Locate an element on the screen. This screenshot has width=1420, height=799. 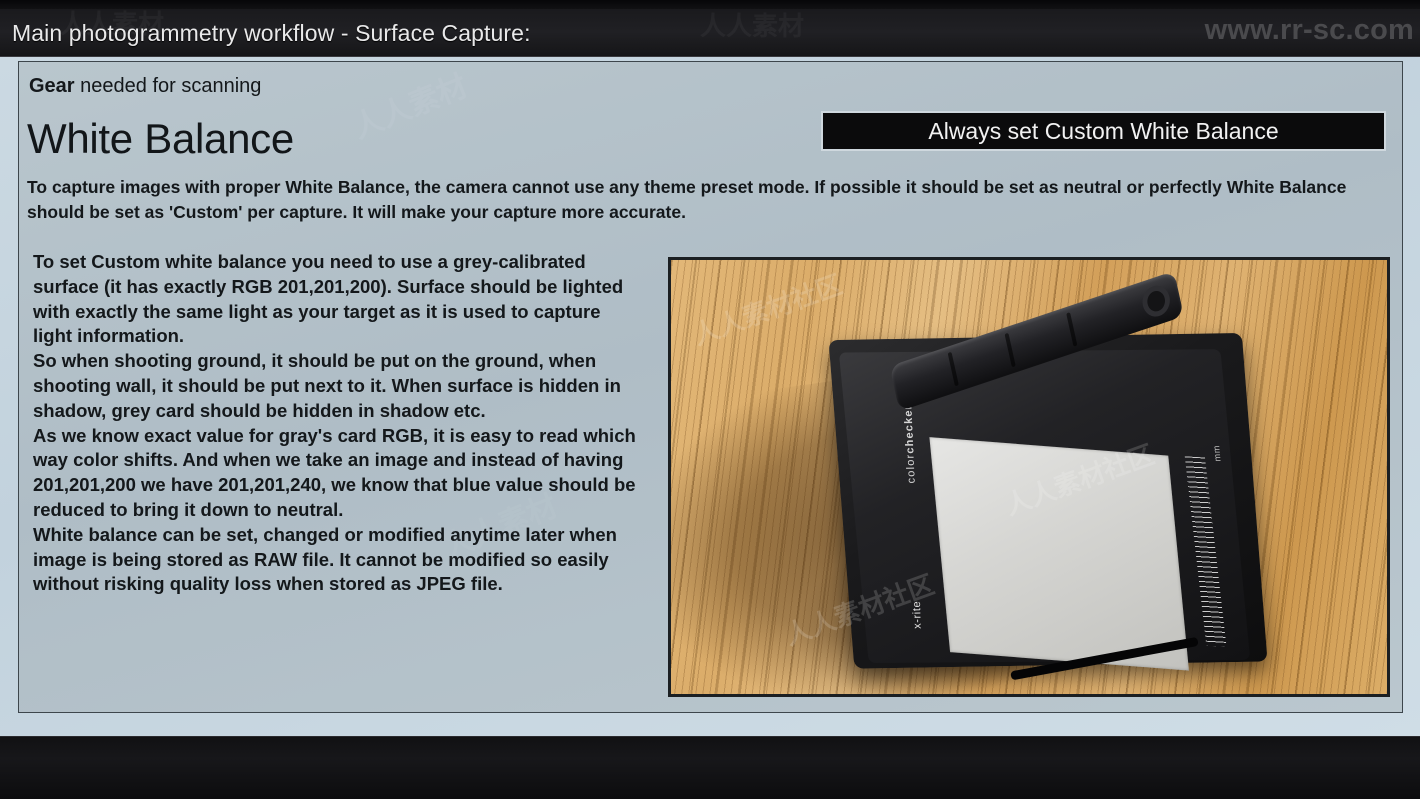
card-brand-bold: checker is located at coordinates (909, 428).